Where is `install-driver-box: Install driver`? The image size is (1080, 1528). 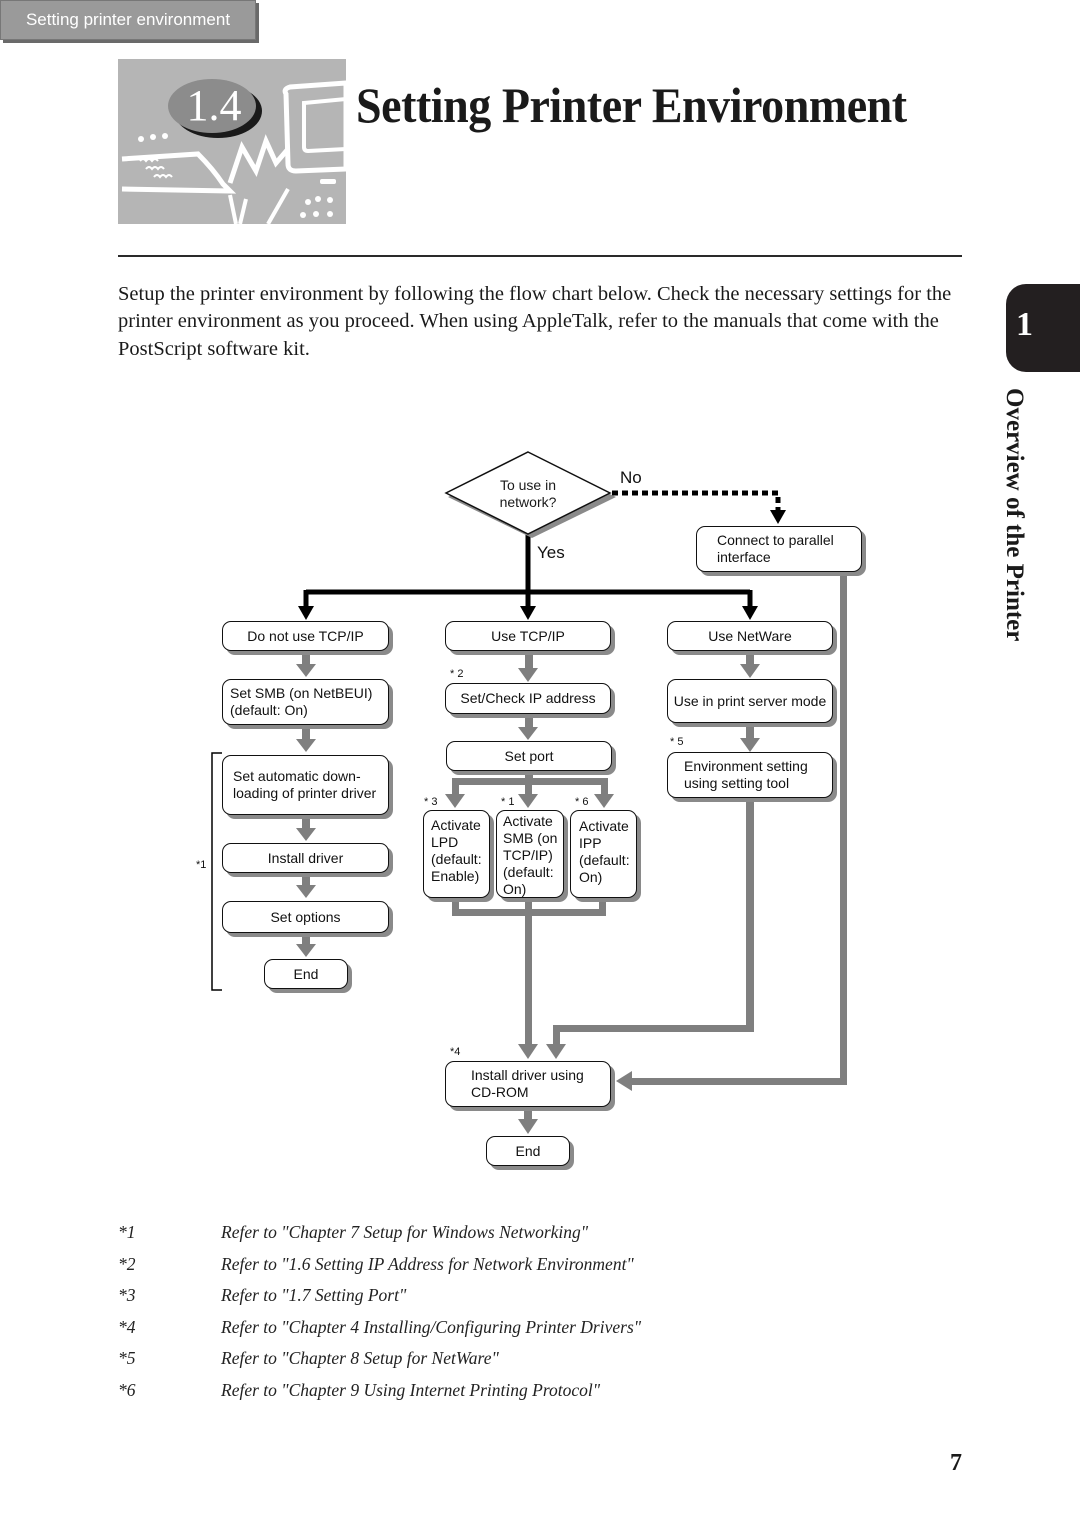
install-driver-box: Install driver is located at coordinates (305, 858).